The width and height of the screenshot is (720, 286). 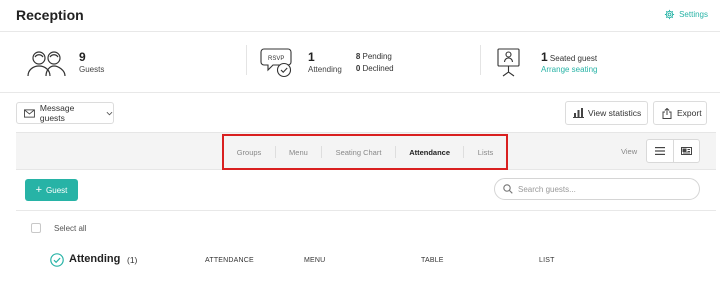 I want to click on export-button: Export, so click(x=680, y=113).